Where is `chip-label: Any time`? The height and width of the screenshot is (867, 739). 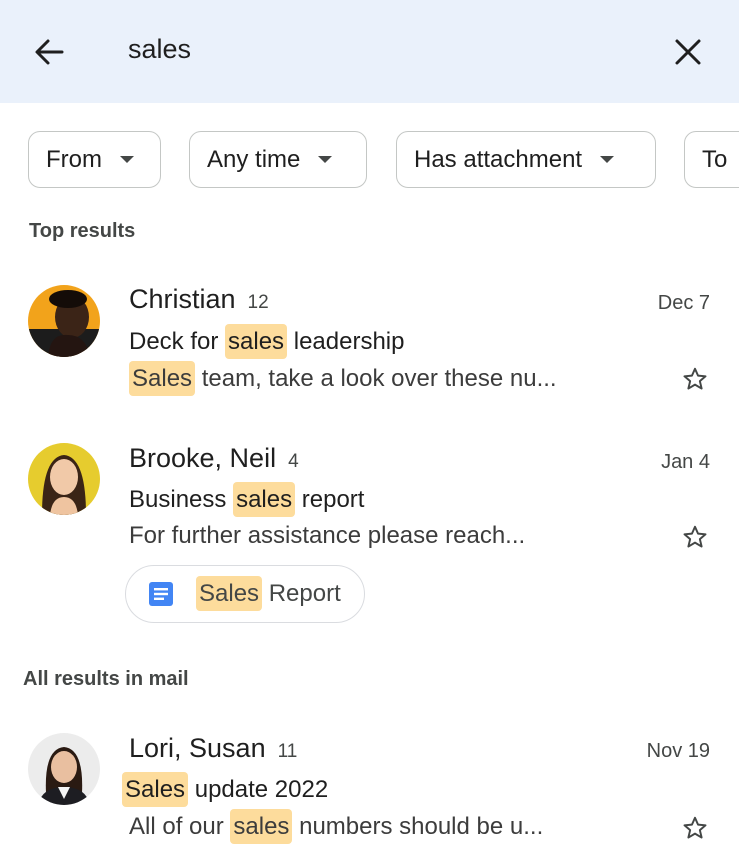 chip-label: Any time is located at coordinates (254, 159).